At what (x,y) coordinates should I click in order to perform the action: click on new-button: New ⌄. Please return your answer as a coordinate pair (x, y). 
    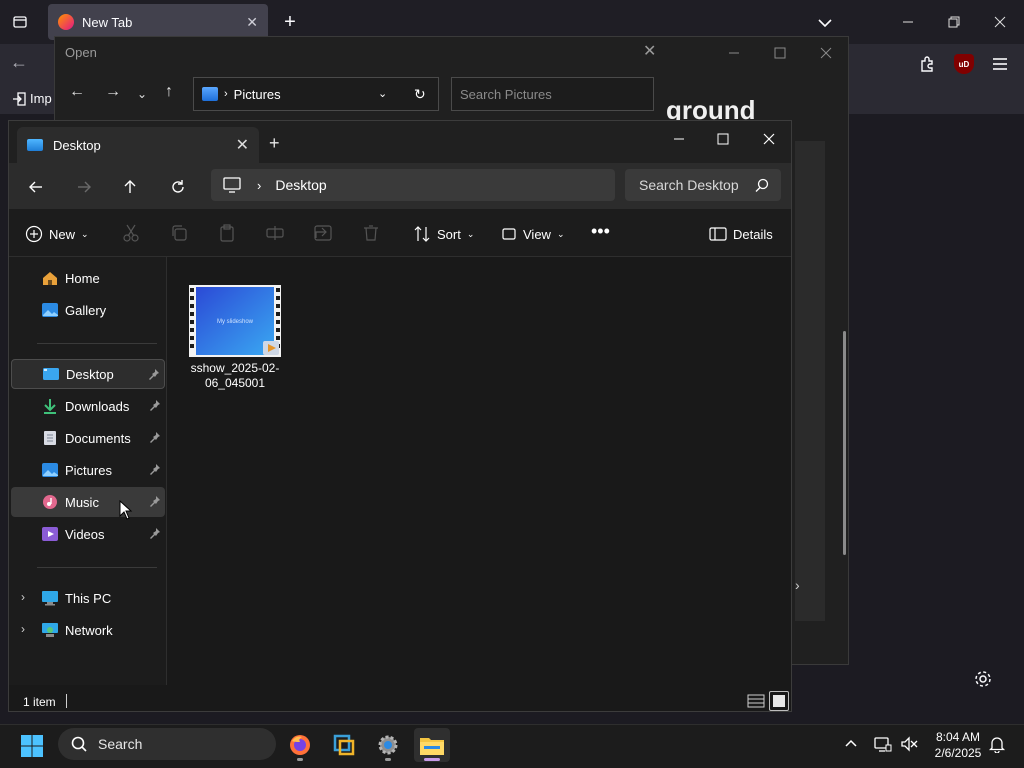
    Looking at the image, I should click on (57, 234).